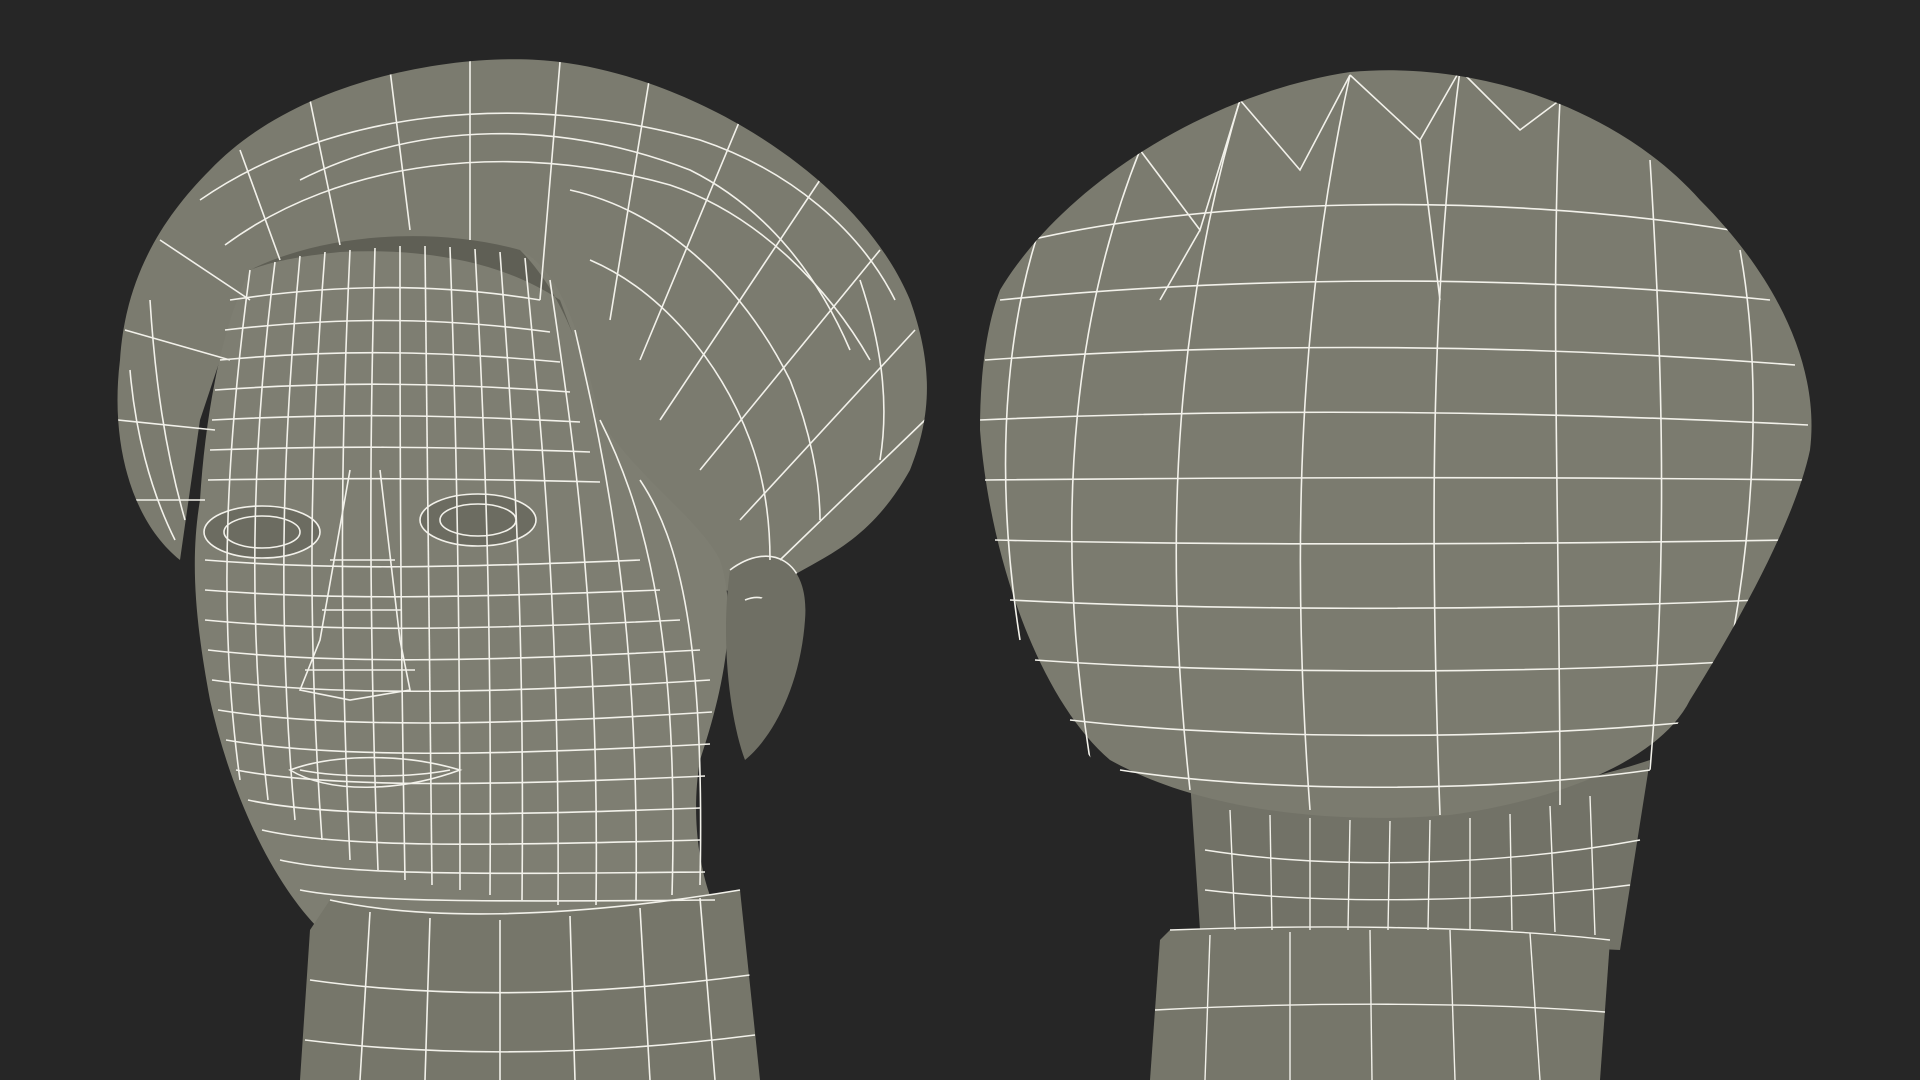 Image resolution: width=1920 pixels, height=1080 pixels. What do you see at coordinates (765, 658) in the screenshot?
I see `front-ear` at bounding box center [765, 658].